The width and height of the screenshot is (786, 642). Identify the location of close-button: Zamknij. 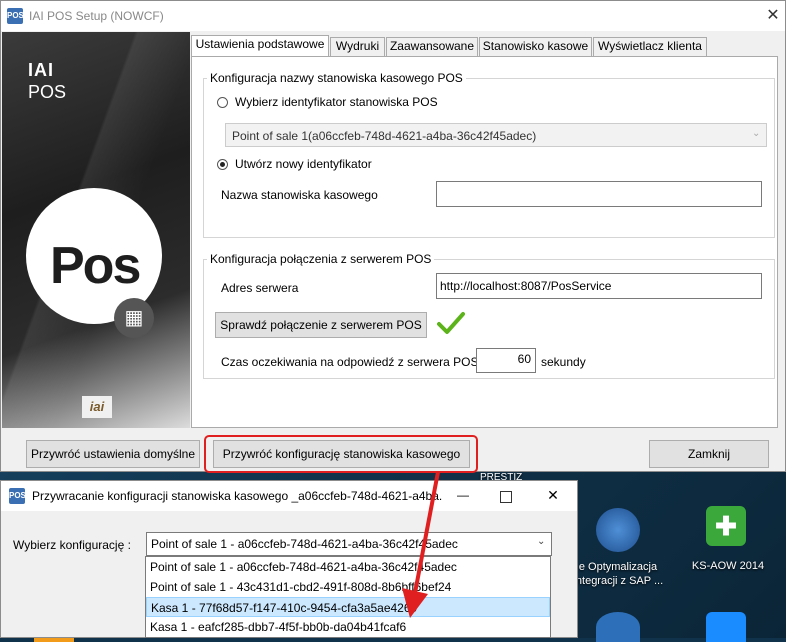
(709, 454).